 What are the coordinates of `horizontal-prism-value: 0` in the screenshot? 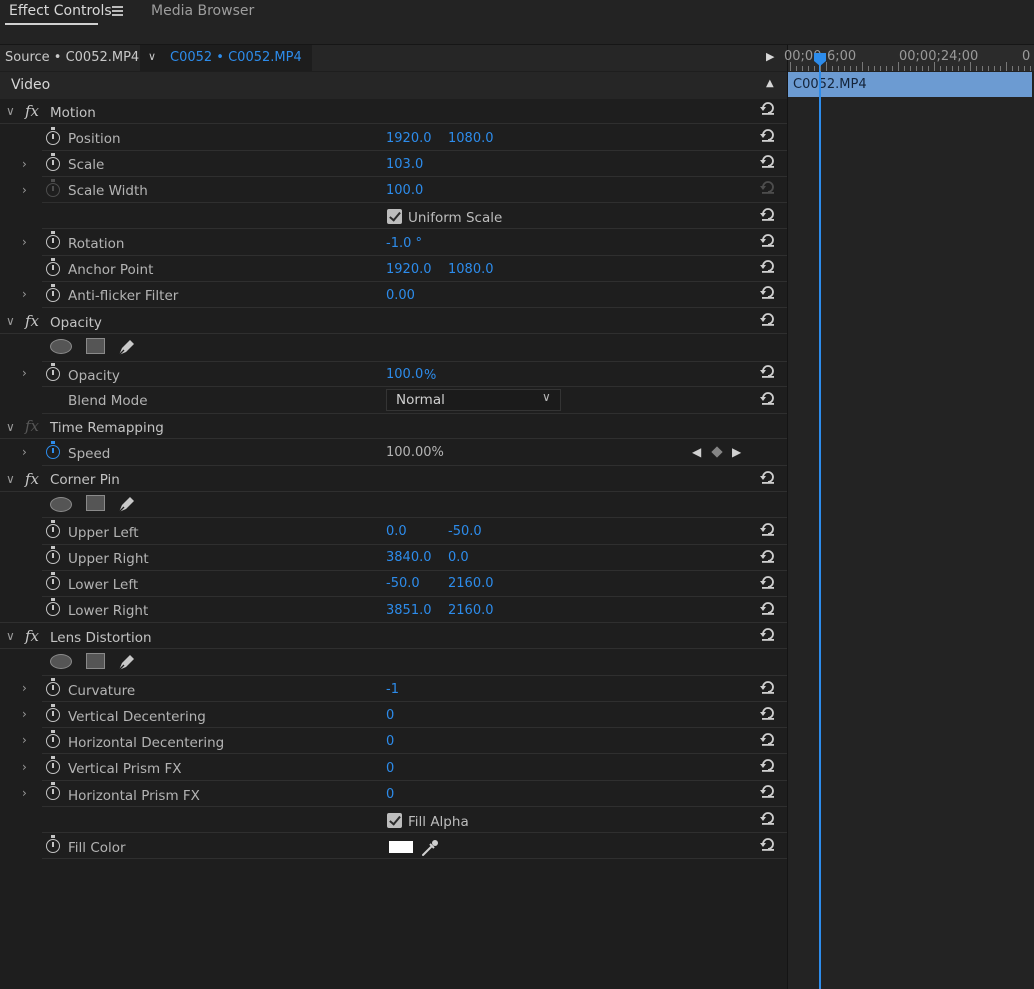 It's located at (390, 794).